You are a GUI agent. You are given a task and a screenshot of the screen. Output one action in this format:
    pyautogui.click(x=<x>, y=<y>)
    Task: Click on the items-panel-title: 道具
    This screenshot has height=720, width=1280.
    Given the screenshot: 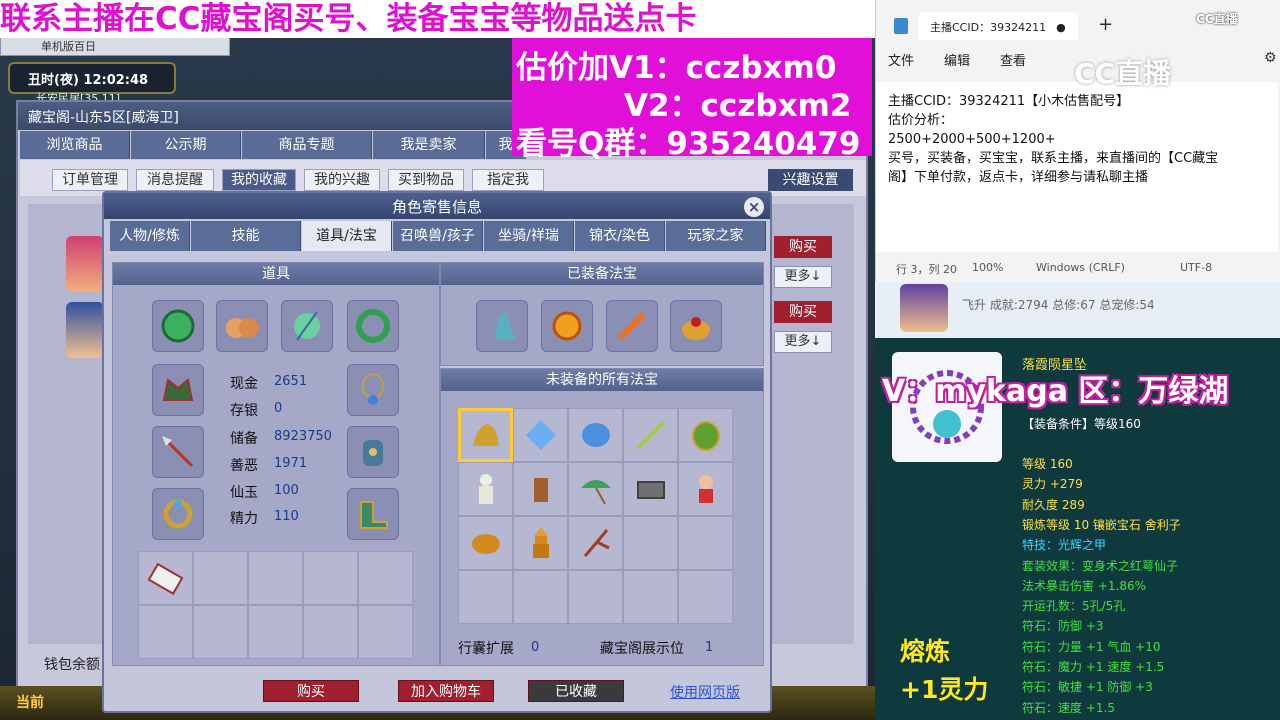 What is the action you would take?
    pyautogui.click(x=276, y=274)
    